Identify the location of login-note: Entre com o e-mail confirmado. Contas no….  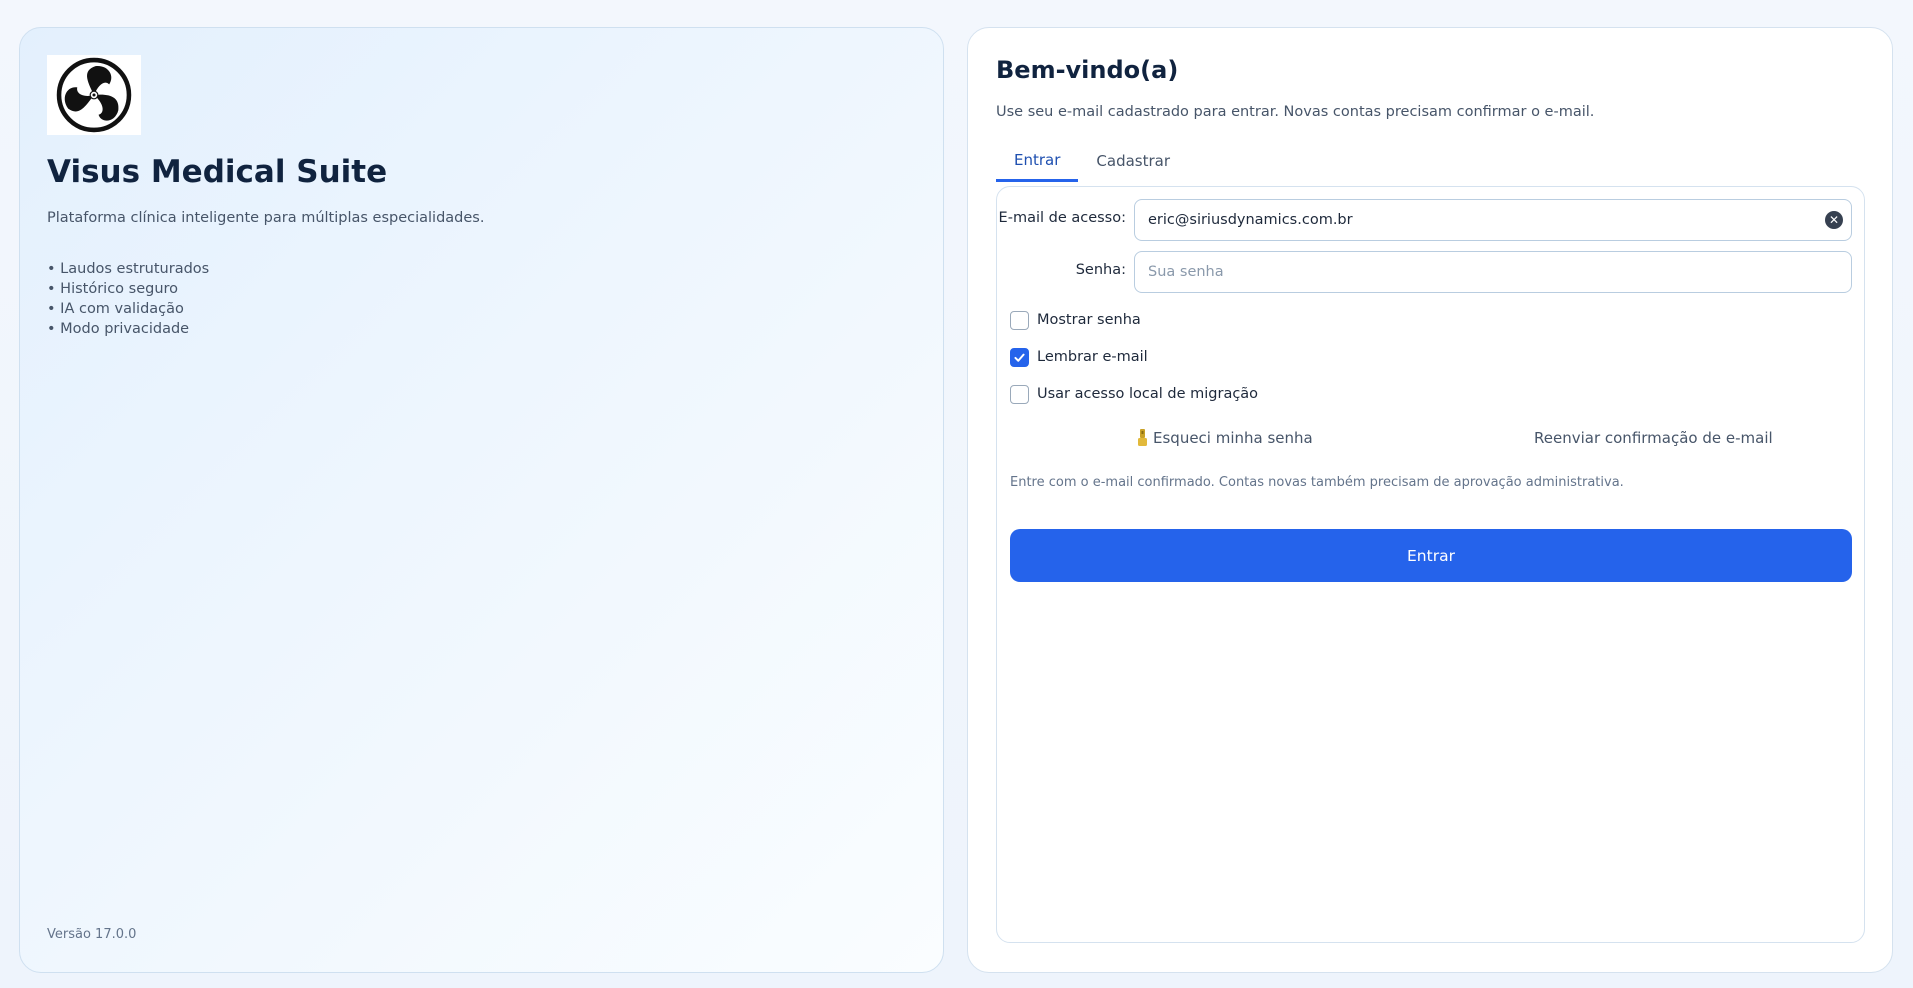
(1317, 482).